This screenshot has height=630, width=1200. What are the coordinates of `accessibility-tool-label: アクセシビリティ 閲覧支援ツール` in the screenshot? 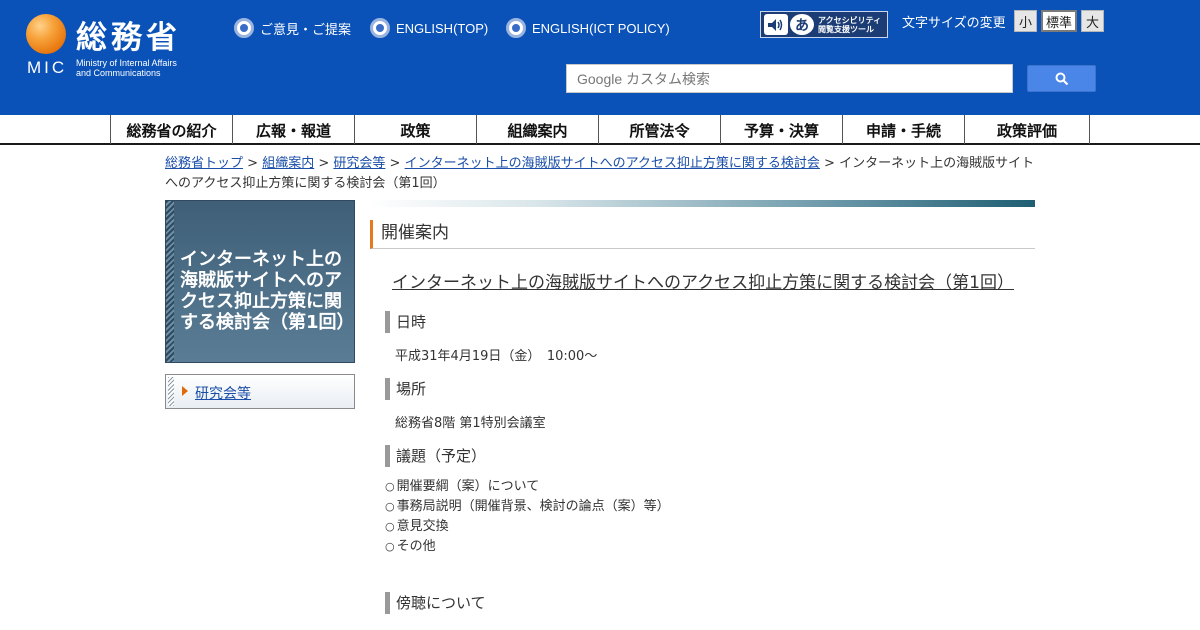 It's located at (849, 25).